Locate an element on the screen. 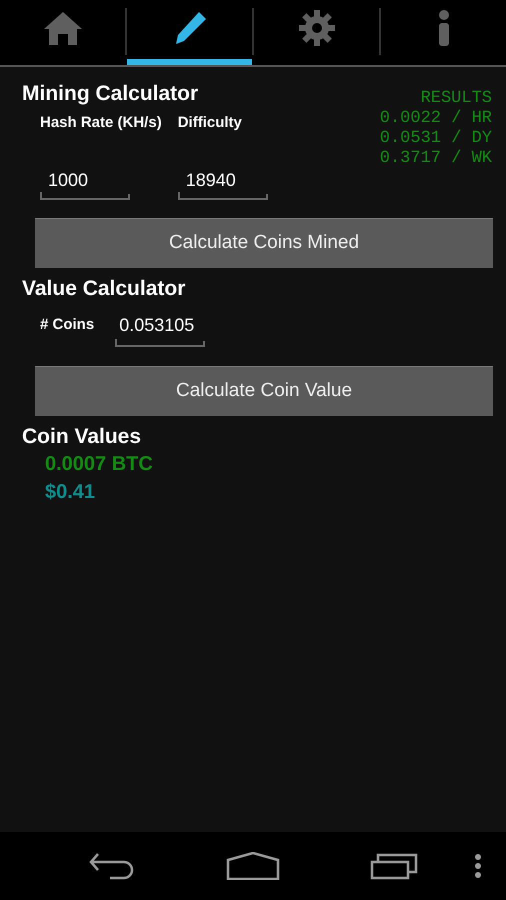 The image size is (506, 900). section-title: Coin Values is located at coordinates (82, 437).